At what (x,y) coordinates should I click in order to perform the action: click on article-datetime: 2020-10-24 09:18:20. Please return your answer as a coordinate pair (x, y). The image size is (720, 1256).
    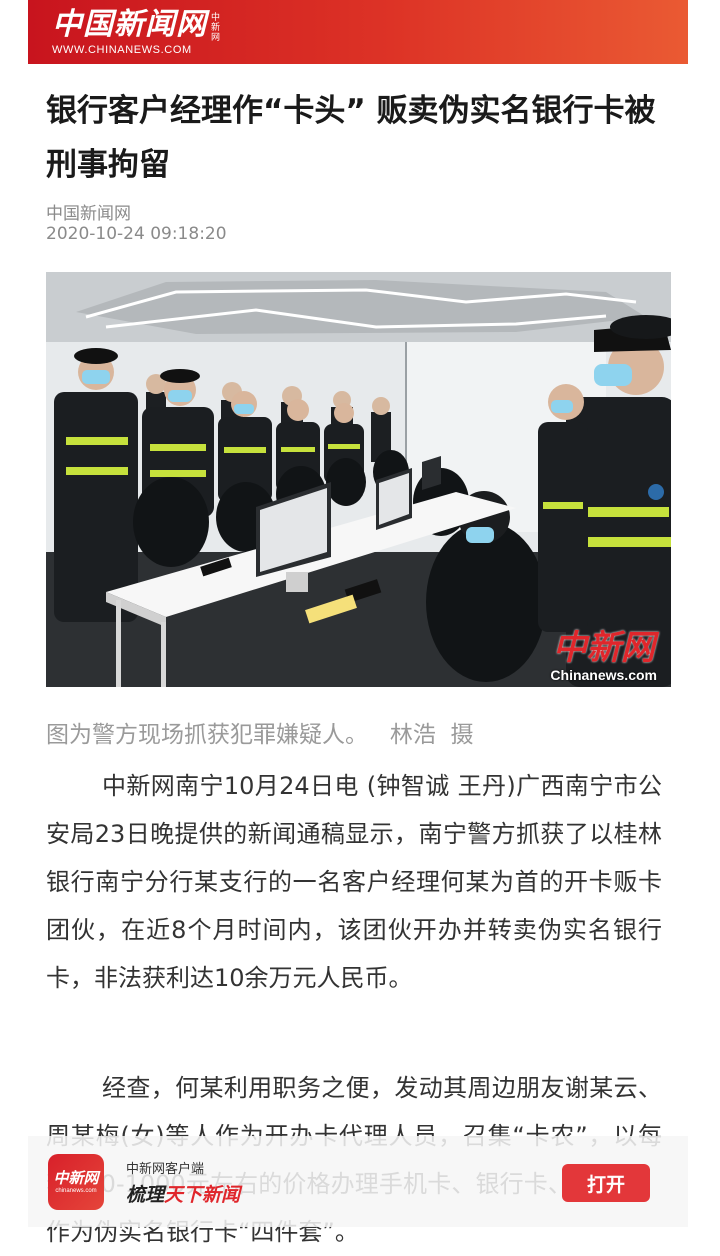
    Looking at the image, I should click on (136, 234).